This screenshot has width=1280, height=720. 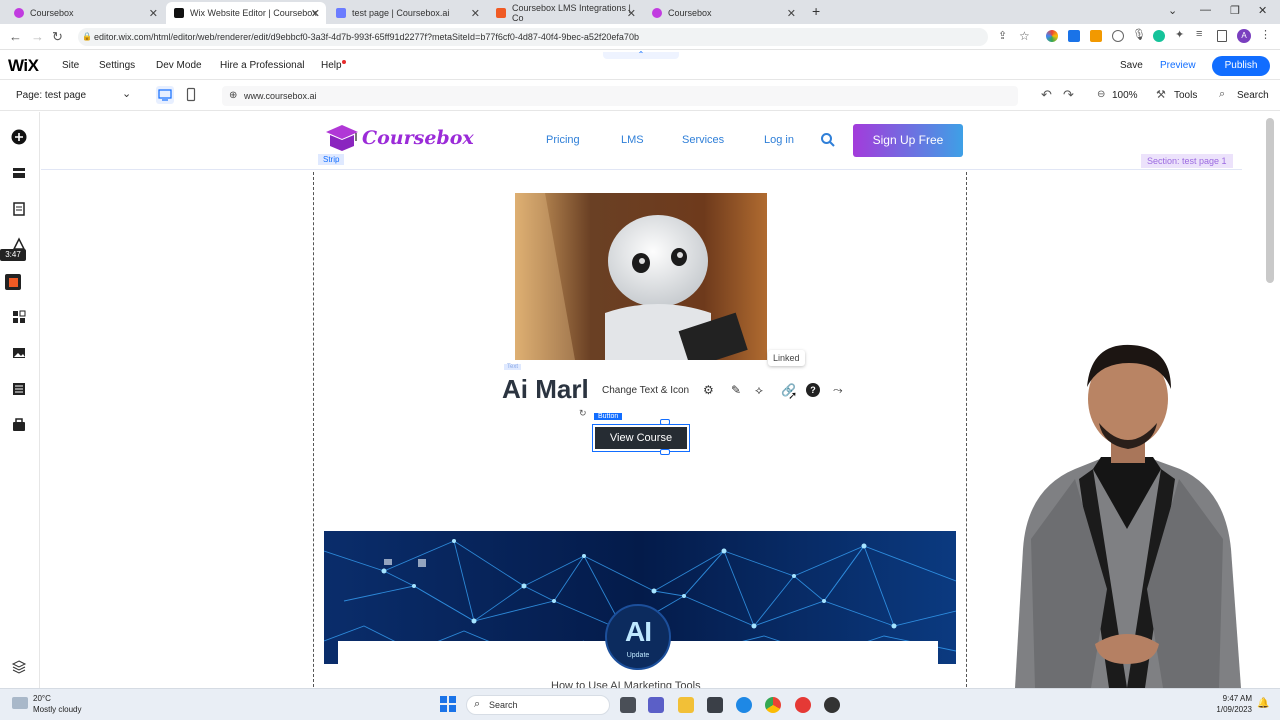 What do you see at coordinates (1244, 36) in the screenshot?
I see `profile-avatar: A` at bounding box center [1244, 36].